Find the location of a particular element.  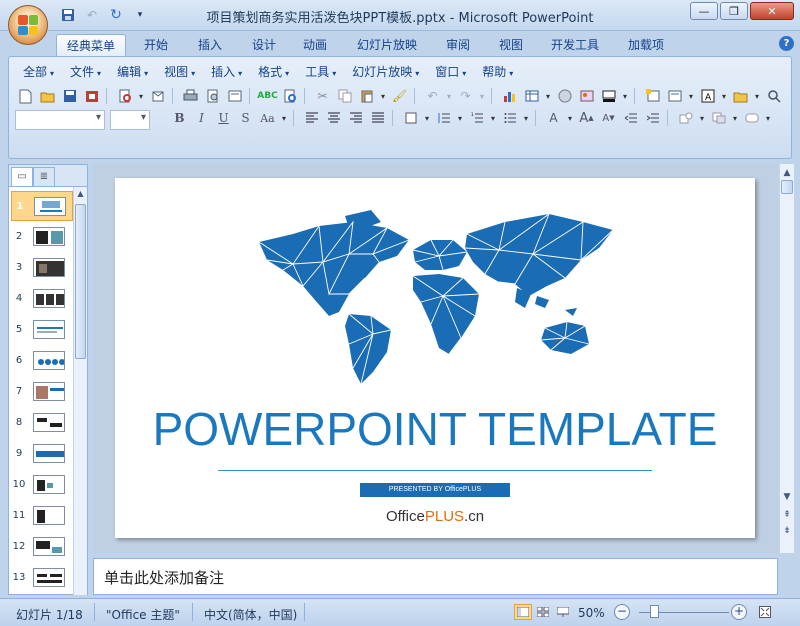

office-button is located at coordinates (28, 25).